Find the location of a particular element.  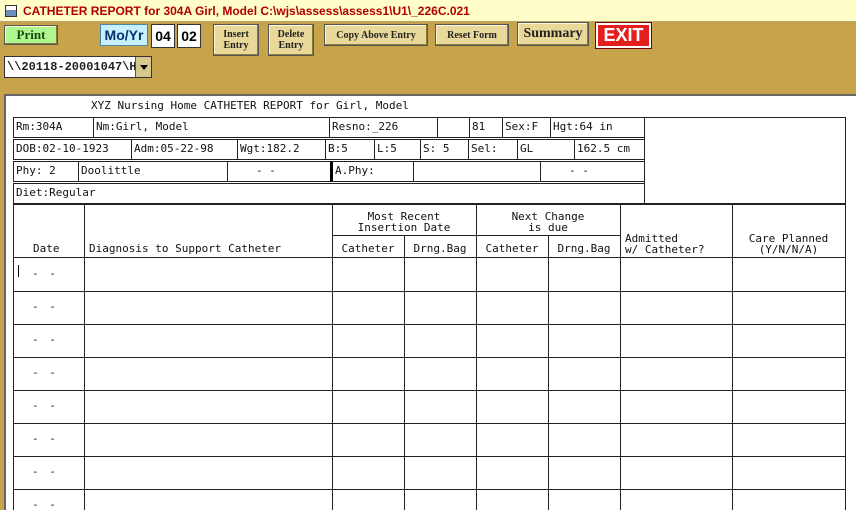

insert-entry-button: Insert Entry is located at coordinates (236, 40).